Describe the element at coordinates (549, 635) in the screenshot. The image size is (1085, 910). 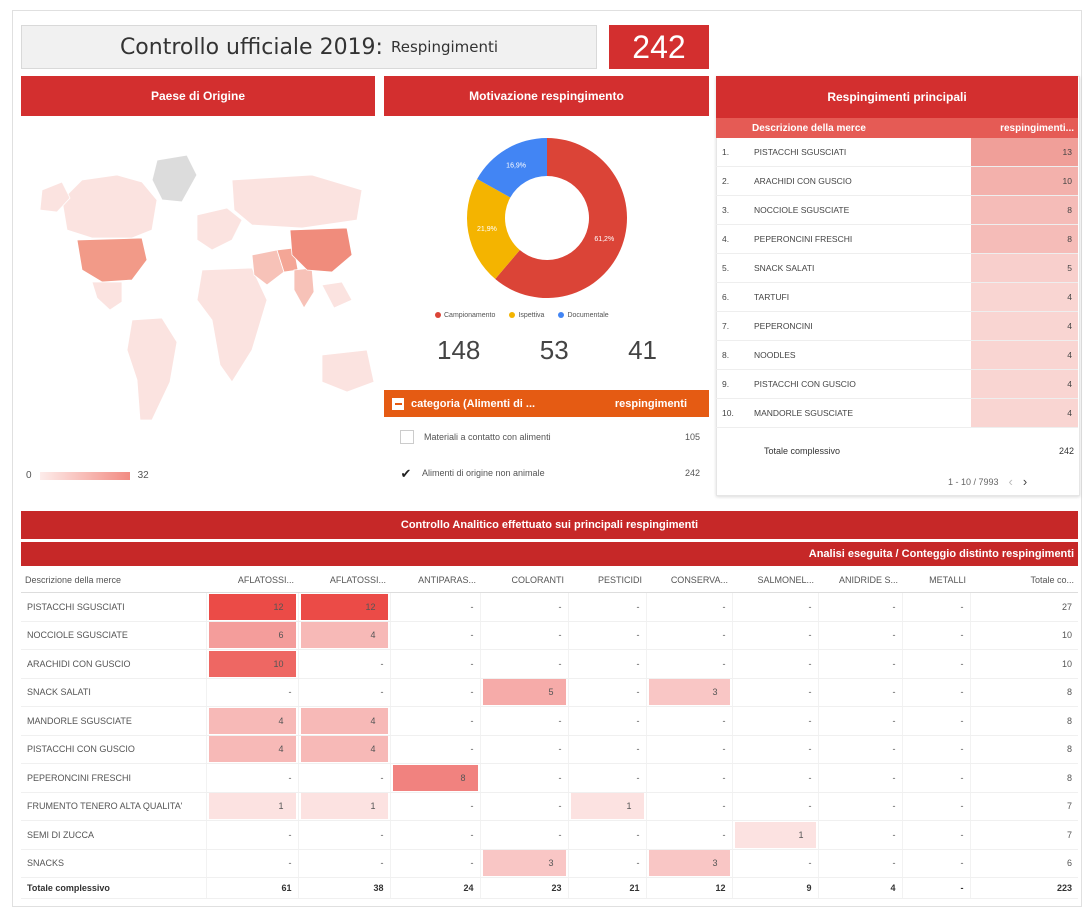
I see `analysis-row: NOCCIOLE SGUSCIATE 6 4- - - - - - -10` at that location.